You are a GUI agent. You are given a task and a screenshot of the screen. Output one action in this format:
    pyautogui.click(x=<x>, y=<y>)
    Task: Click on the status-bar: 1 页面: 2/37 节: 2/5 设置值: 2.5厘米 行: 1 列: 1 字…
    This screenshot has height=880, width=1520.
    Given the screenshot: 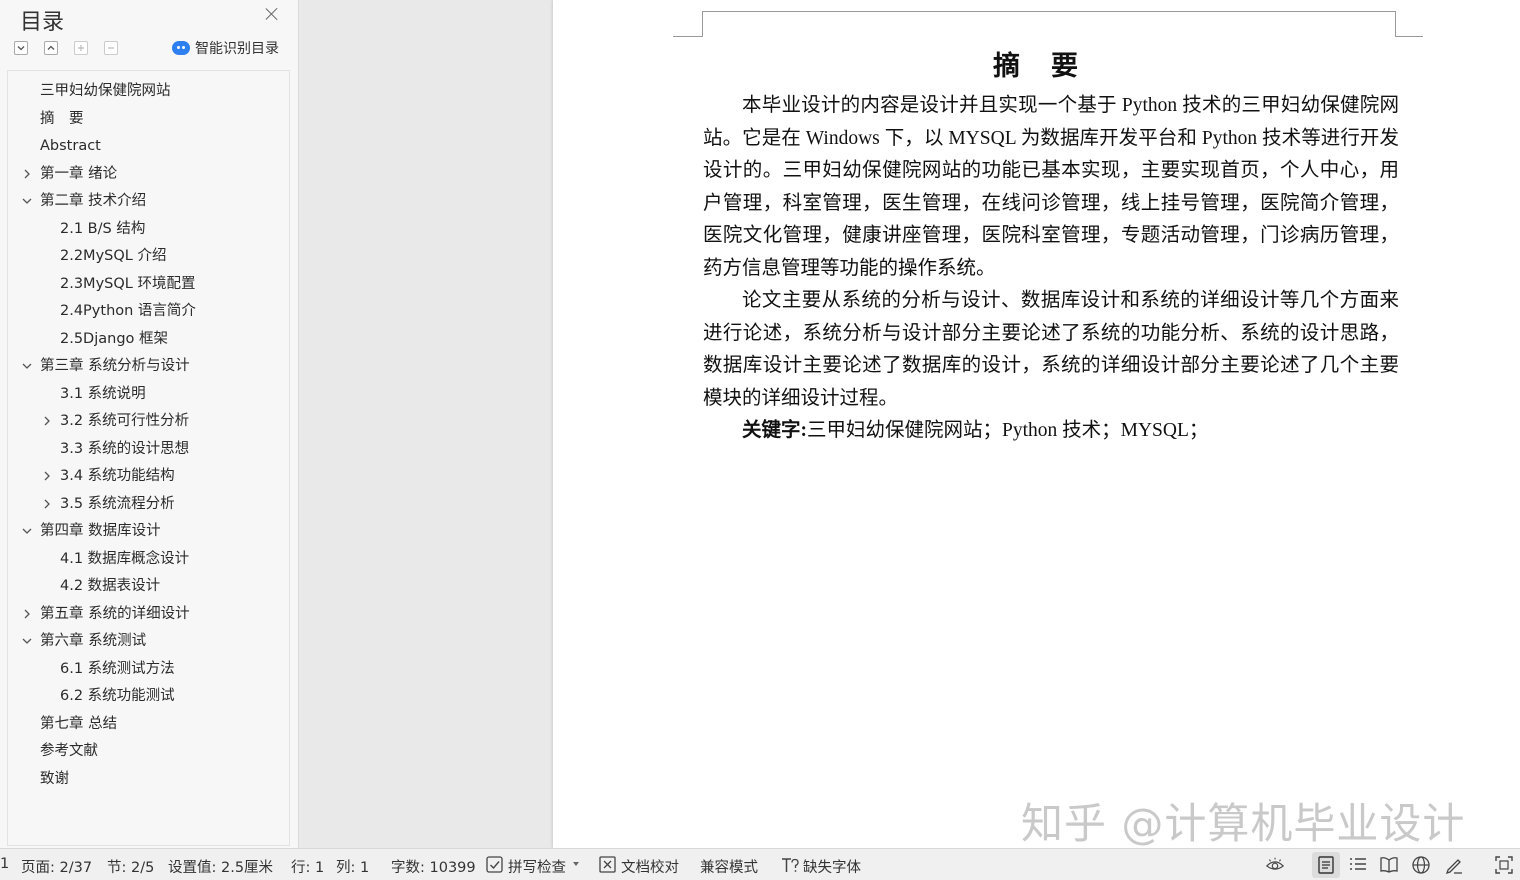 What is the action you would take?
    pyautogui.click(x=760, y=864)
    